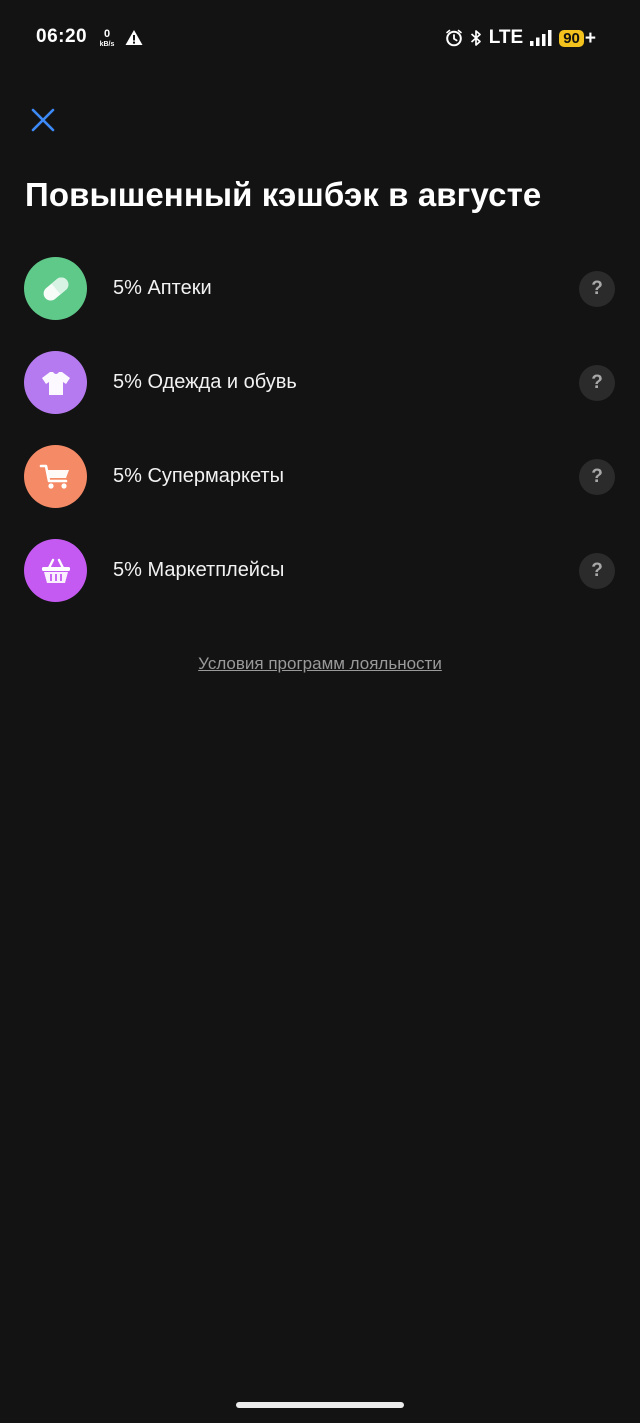 The width and height of the screenshot is (640, 1423). Describe the element at coordinates (283, 194) in the screenshot. I see `page-title: Повышенный кэшбэк в августе` at that location.